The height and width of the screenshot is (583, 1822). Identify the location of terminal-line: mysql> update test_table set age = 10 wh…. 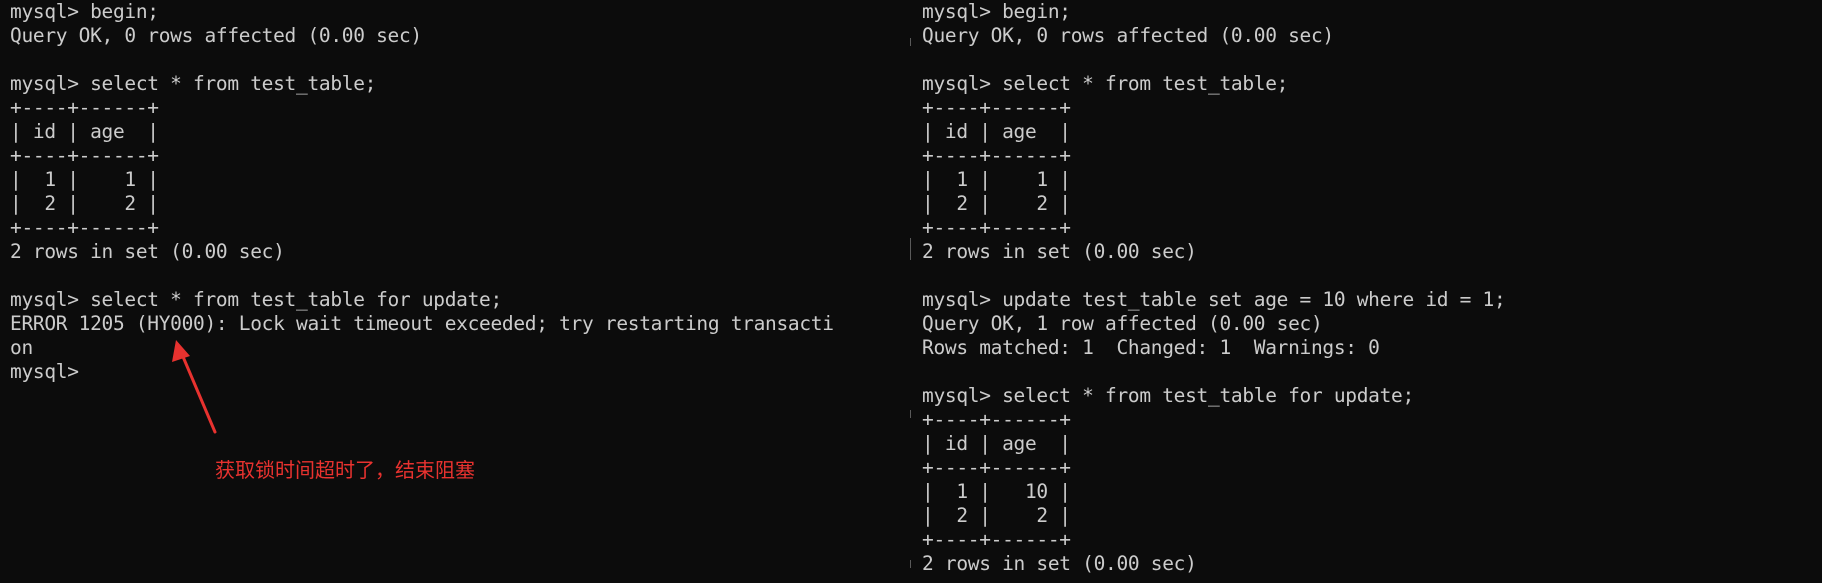
(1214, 299).